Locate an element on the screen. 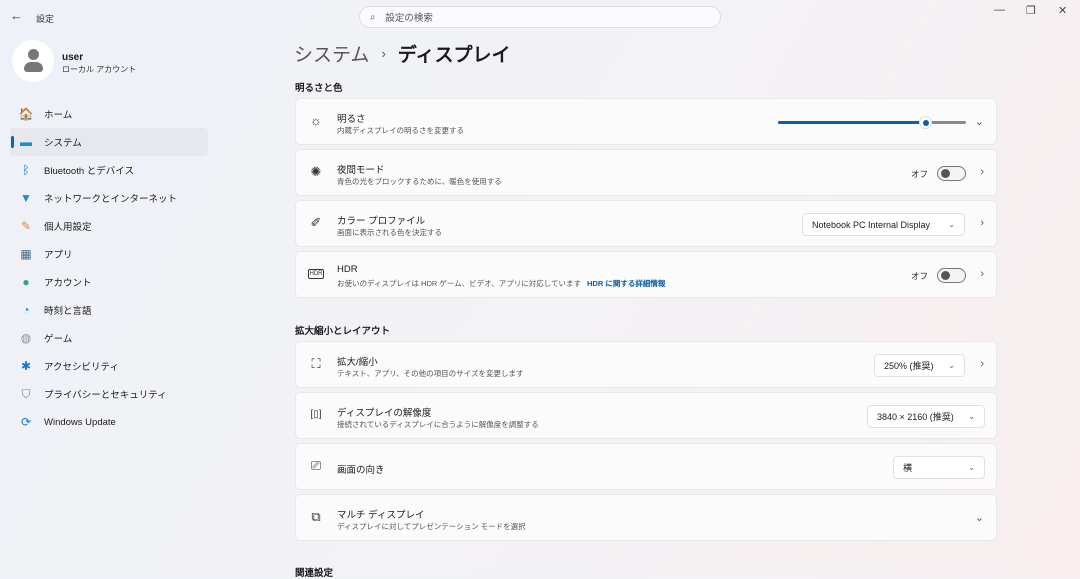 The height and width of the screenshot is (579, 1080). section-scale-layout: 拡大縮小とレイアウト is located at coordinates (343, 331).